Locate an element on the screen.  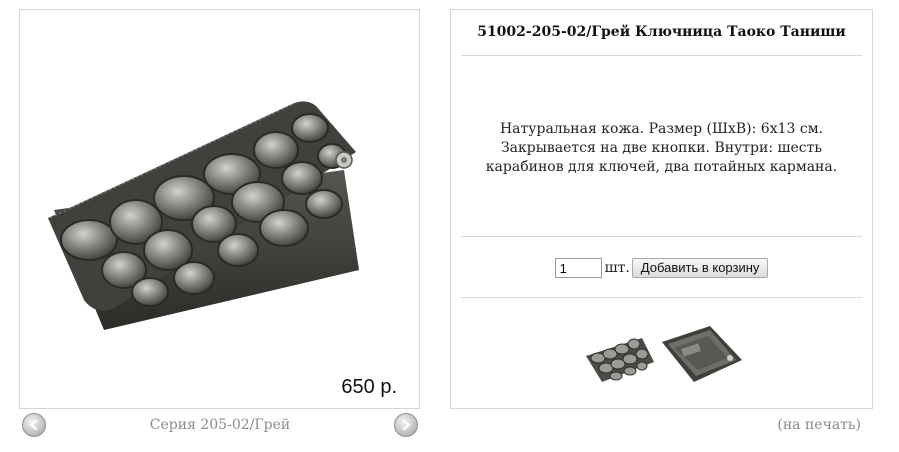
gallery-prev-button is located at coordinates (34, 425).